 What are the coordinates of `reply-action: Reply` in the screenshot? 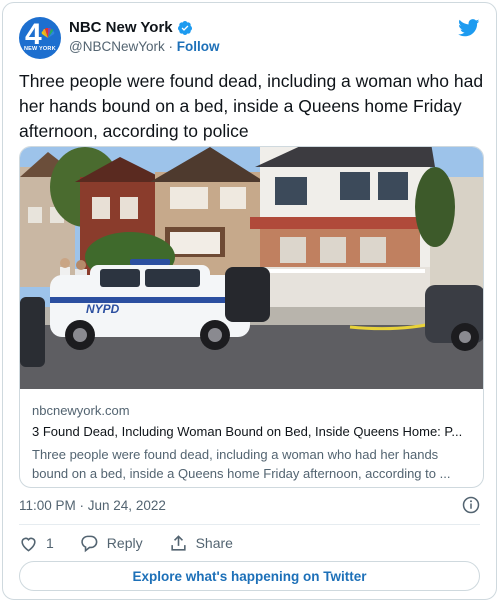 It's located at (111, 543).